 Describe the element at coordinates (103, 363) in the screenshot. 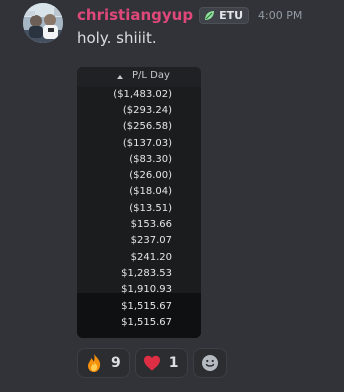

I see `reaction-fire: 9` at that location.